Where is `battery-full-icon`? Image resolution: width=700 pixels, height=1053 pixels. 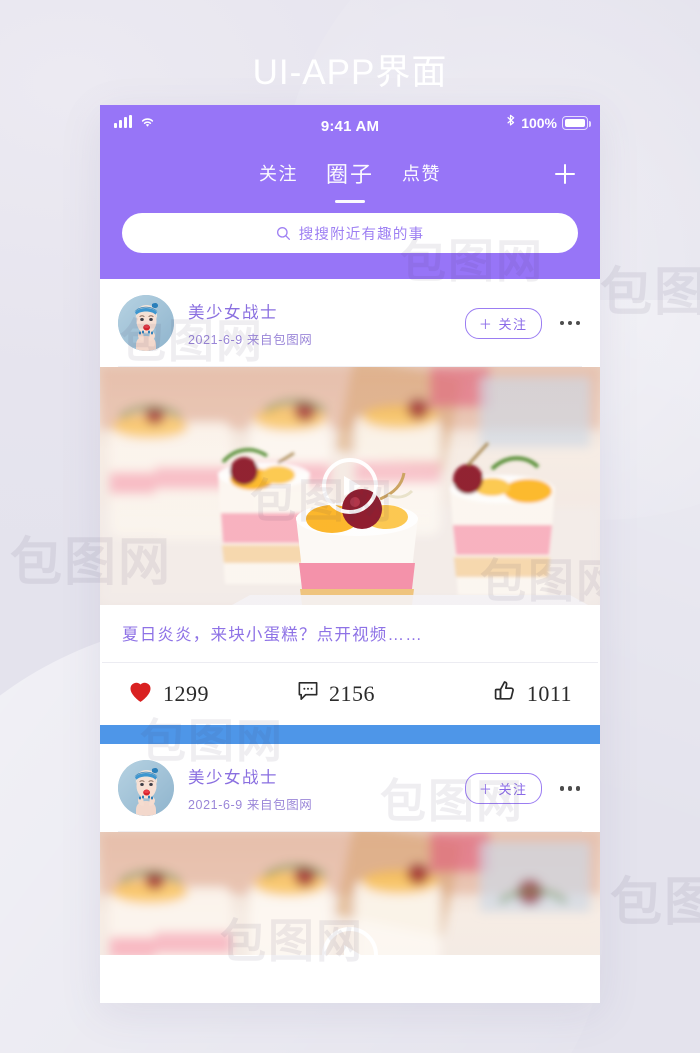 battery-full-icon is located at coordinates (577, 123).